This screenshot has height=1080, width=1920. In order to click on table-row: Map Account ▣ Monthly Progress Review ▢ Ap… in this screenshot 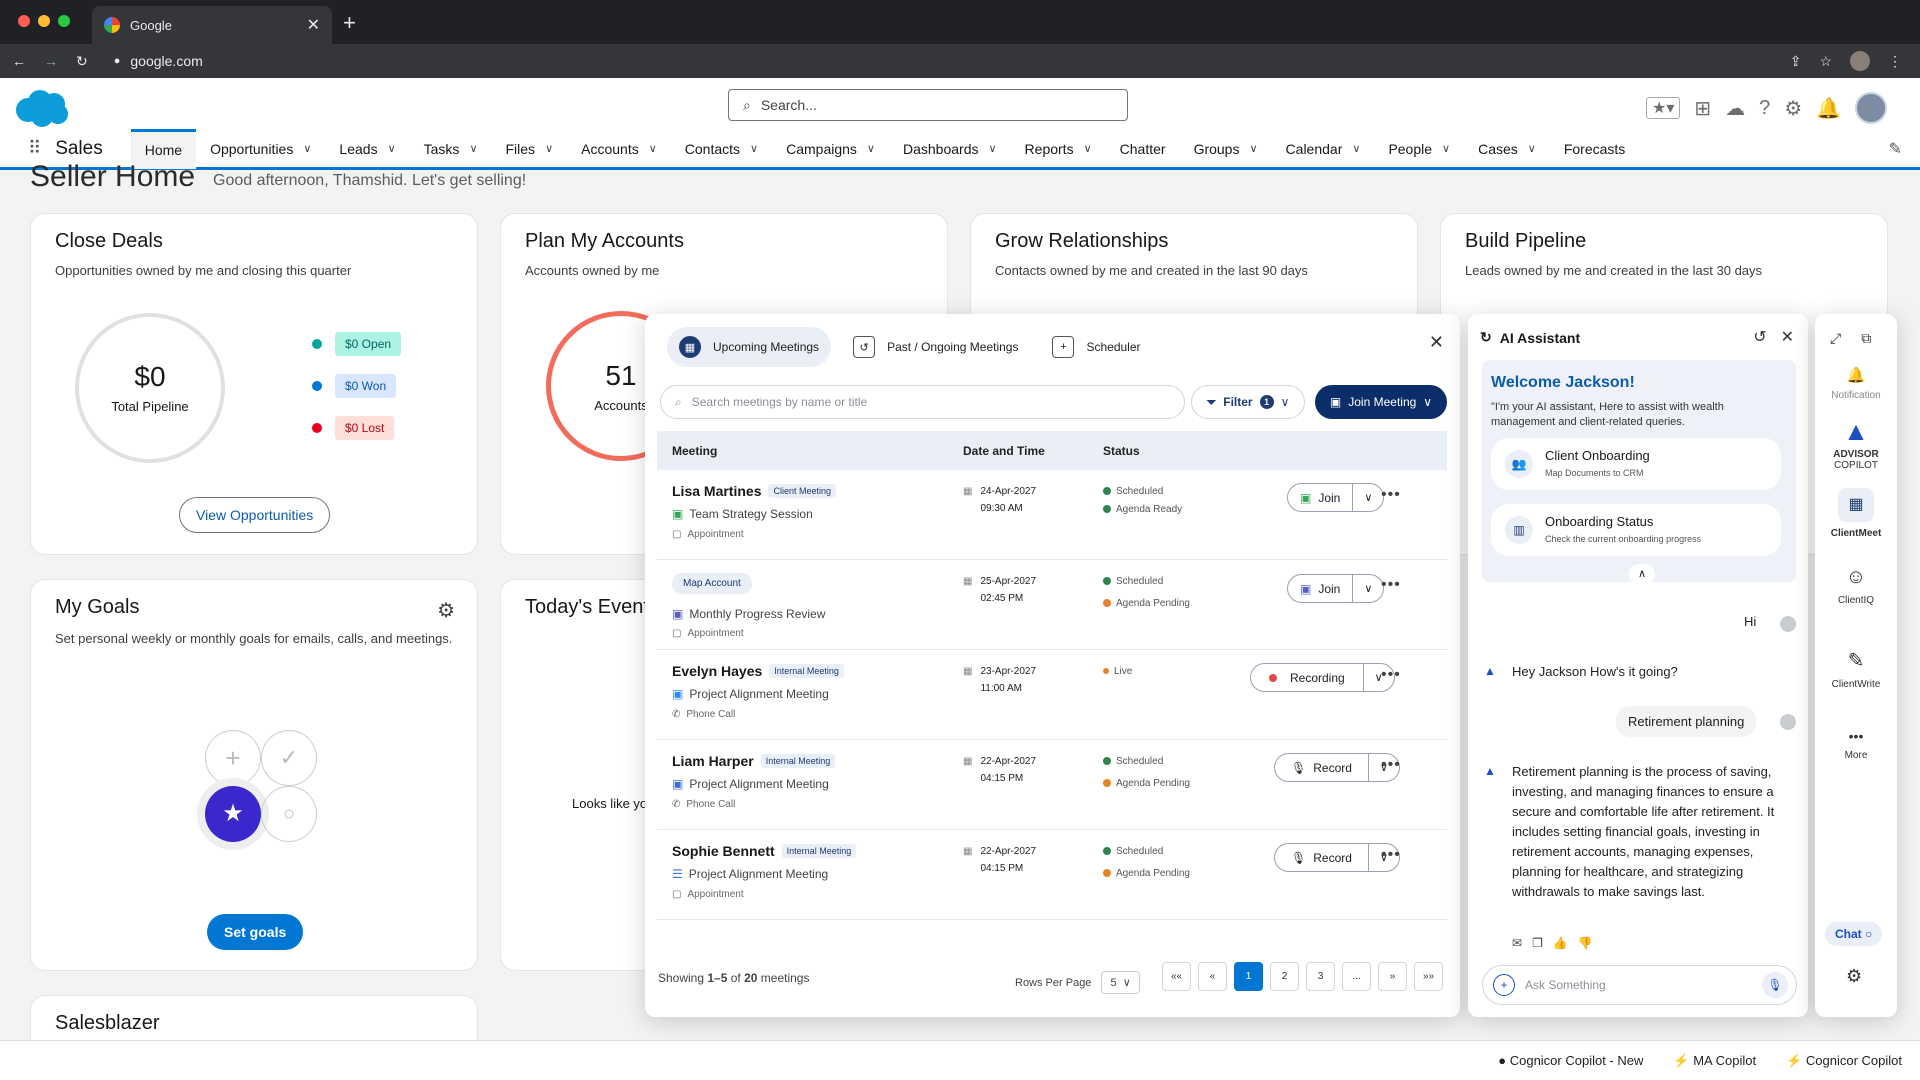, I will do `click(1052, 605)`.